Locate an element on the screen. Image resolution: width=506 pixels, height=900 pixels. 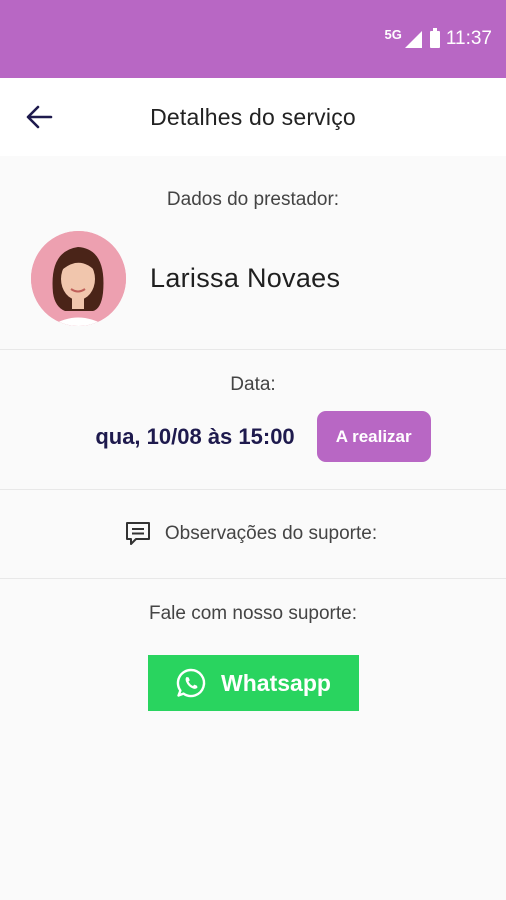
status-button: A realizar is located at coordinates (373, 436).